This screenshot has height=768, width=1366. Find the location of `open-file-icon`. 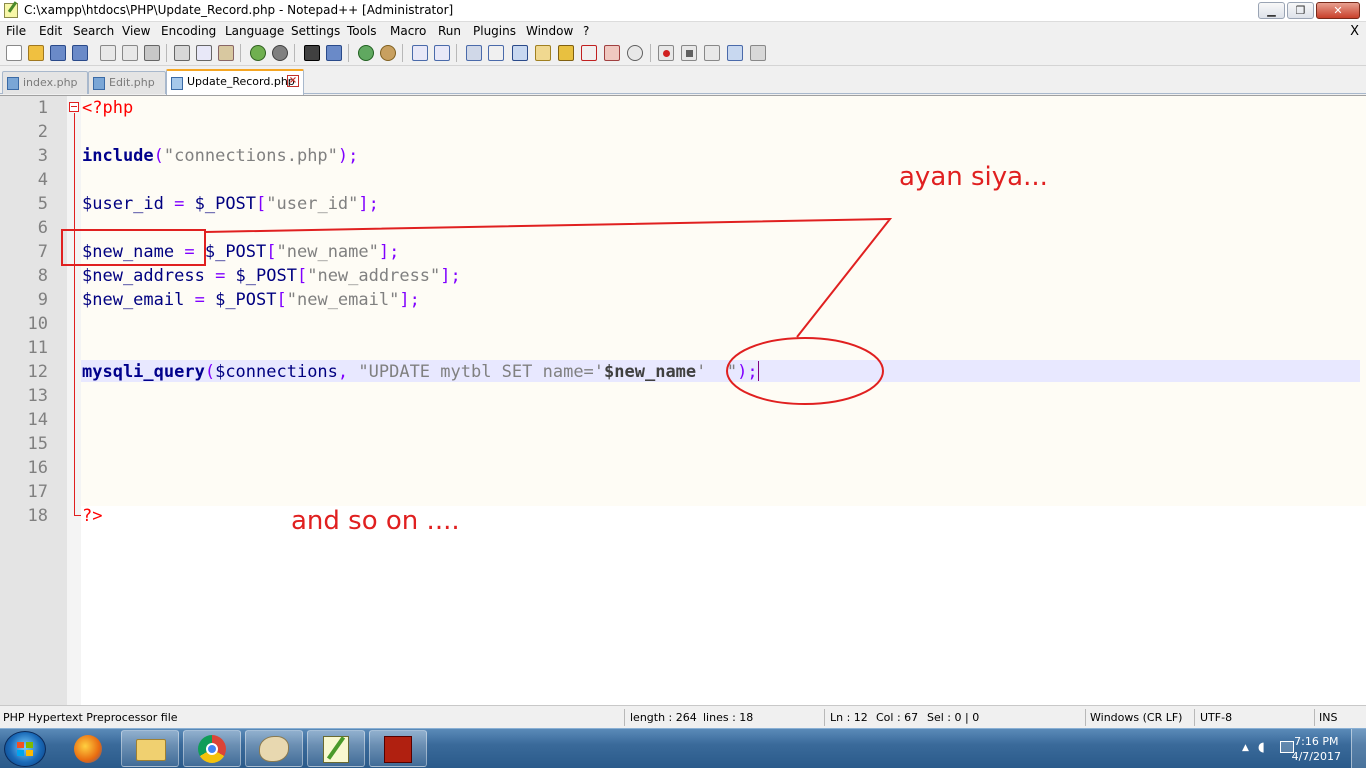

open-file-icon is located at coordinates (36, 53).